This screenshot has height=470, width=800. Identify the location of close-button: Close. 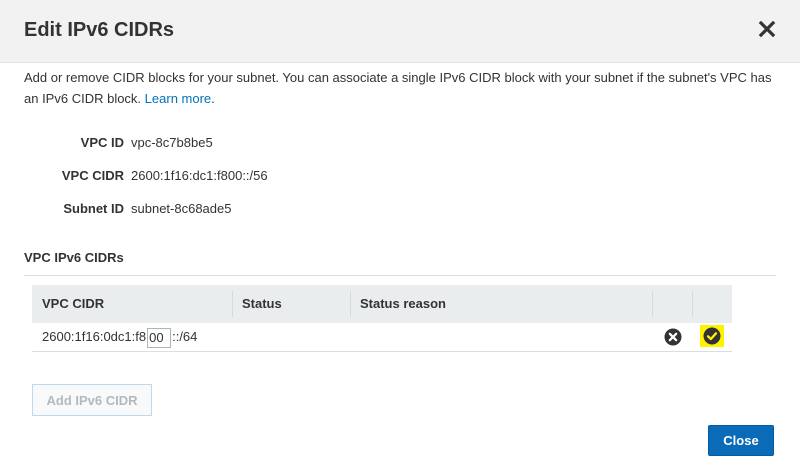
(741, 440).